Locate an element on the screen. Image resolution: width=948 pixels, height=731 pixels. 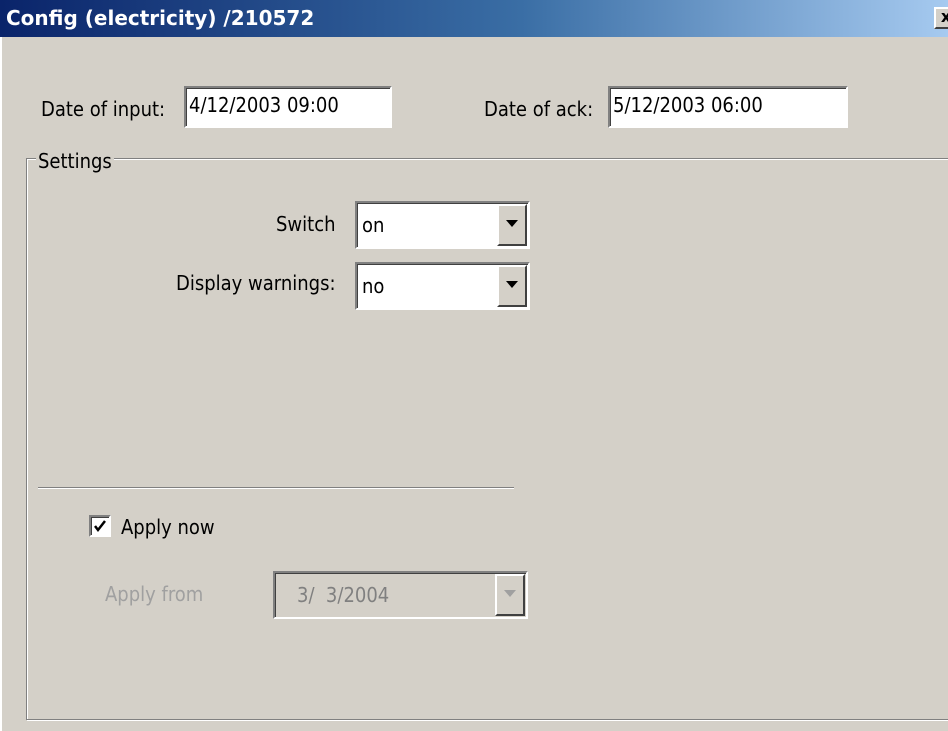
apply-from-value: 3/ 3/2004 is located at coordinates (343, 595).